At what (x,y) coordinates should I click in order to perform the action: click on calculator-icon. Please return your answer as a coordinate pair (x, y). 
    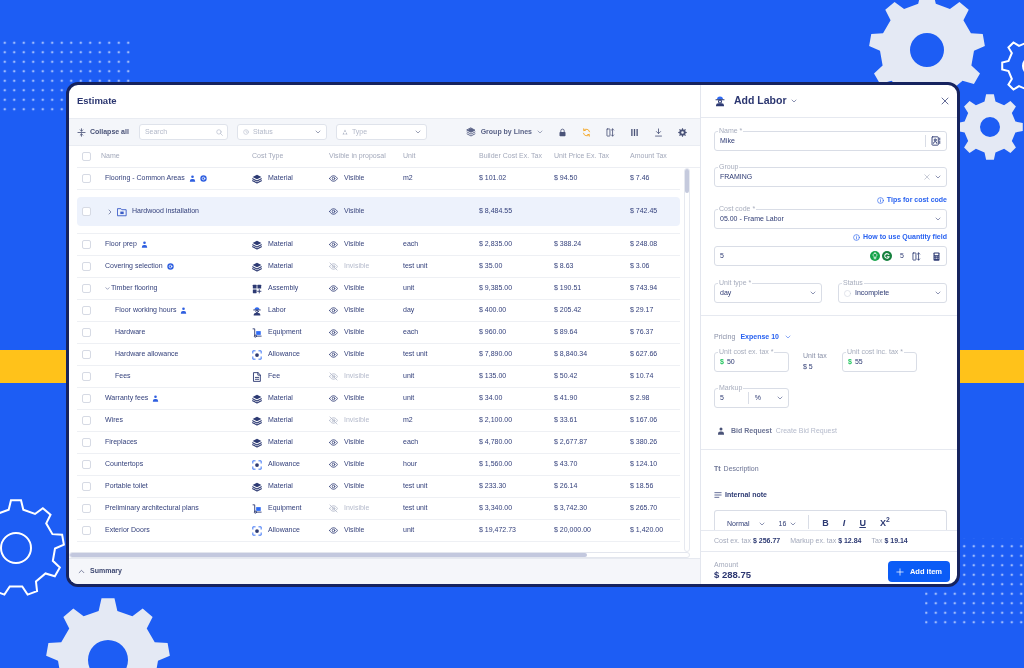
    Looking at the image, I should click on (936, 256).